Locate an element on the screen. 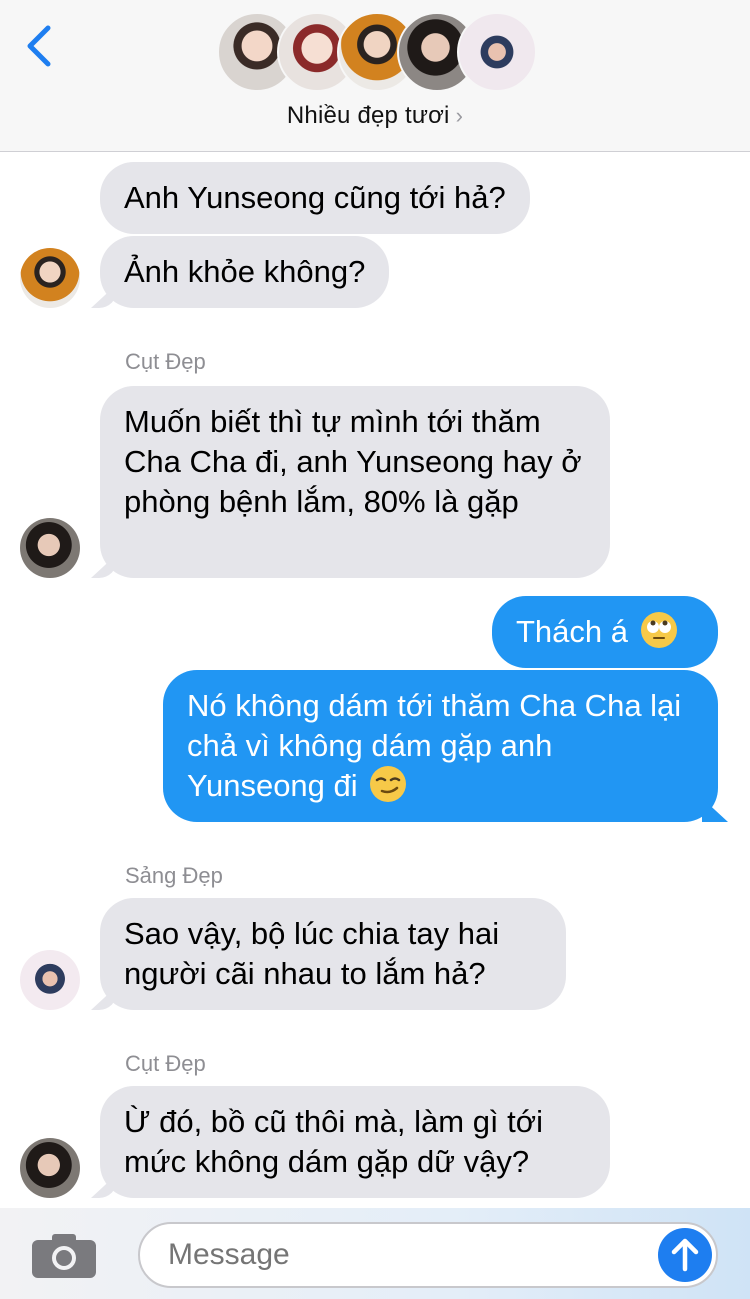  message-text: Thách á is located at coordinates (572, 631).